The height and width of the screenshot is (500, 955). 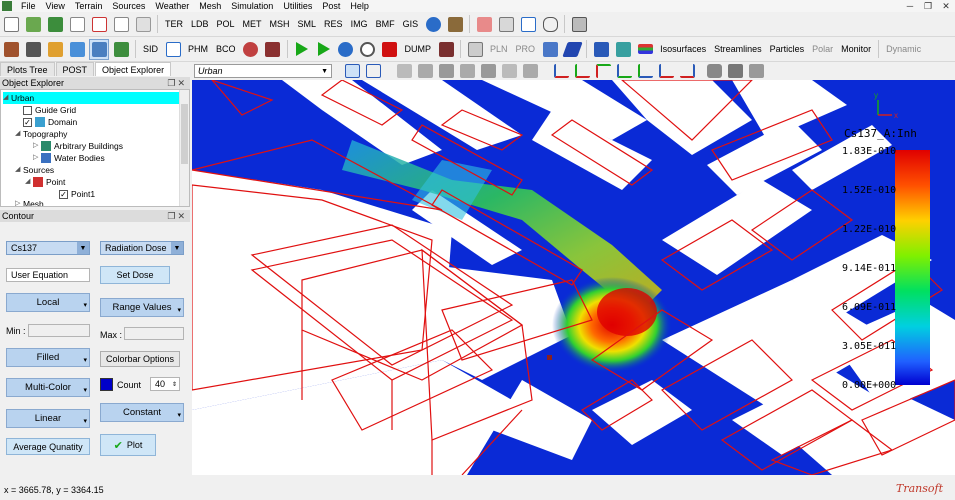 What do you see at coordinates (623, 49) in the screenshot?
I see `cube-color-button` at bounding box center [623, 49].